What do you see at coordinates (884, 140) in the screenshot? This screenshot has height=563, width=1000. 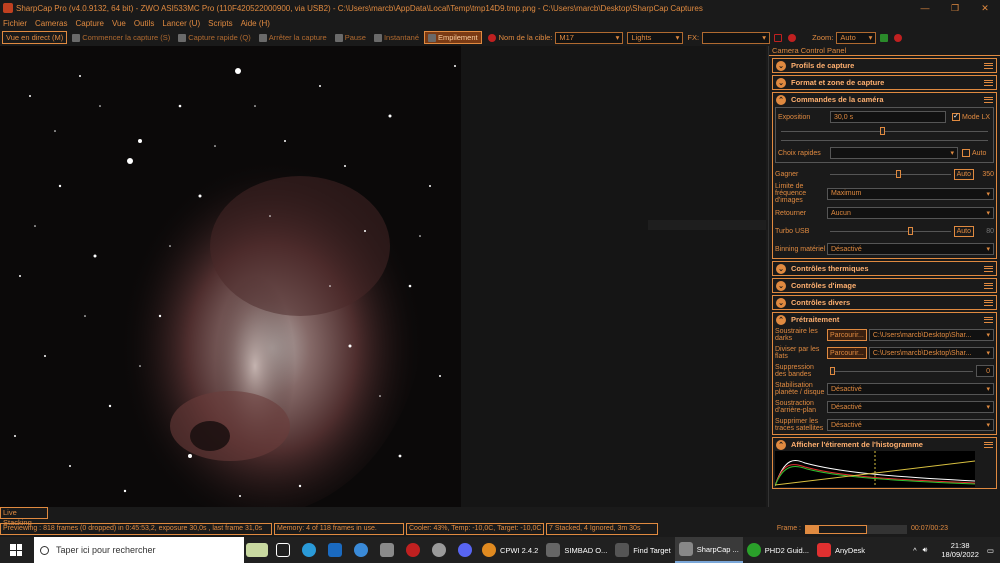 I see `exposure-fine-slider` at bounding box center [884, 140].